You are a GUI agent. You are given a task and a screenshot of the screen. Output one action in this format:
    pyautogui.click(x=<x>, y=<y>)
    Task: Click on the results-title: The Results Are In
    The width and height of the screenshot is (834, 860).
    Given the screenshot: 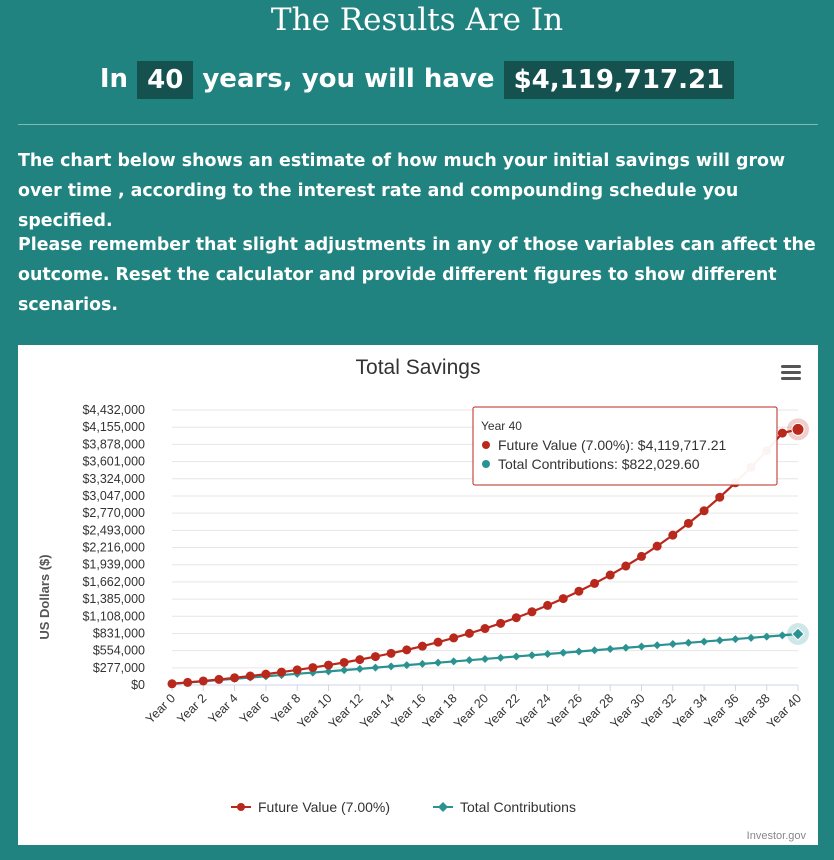 What is the action you would take?
    pyautogui.click(x=417, y=20)
    